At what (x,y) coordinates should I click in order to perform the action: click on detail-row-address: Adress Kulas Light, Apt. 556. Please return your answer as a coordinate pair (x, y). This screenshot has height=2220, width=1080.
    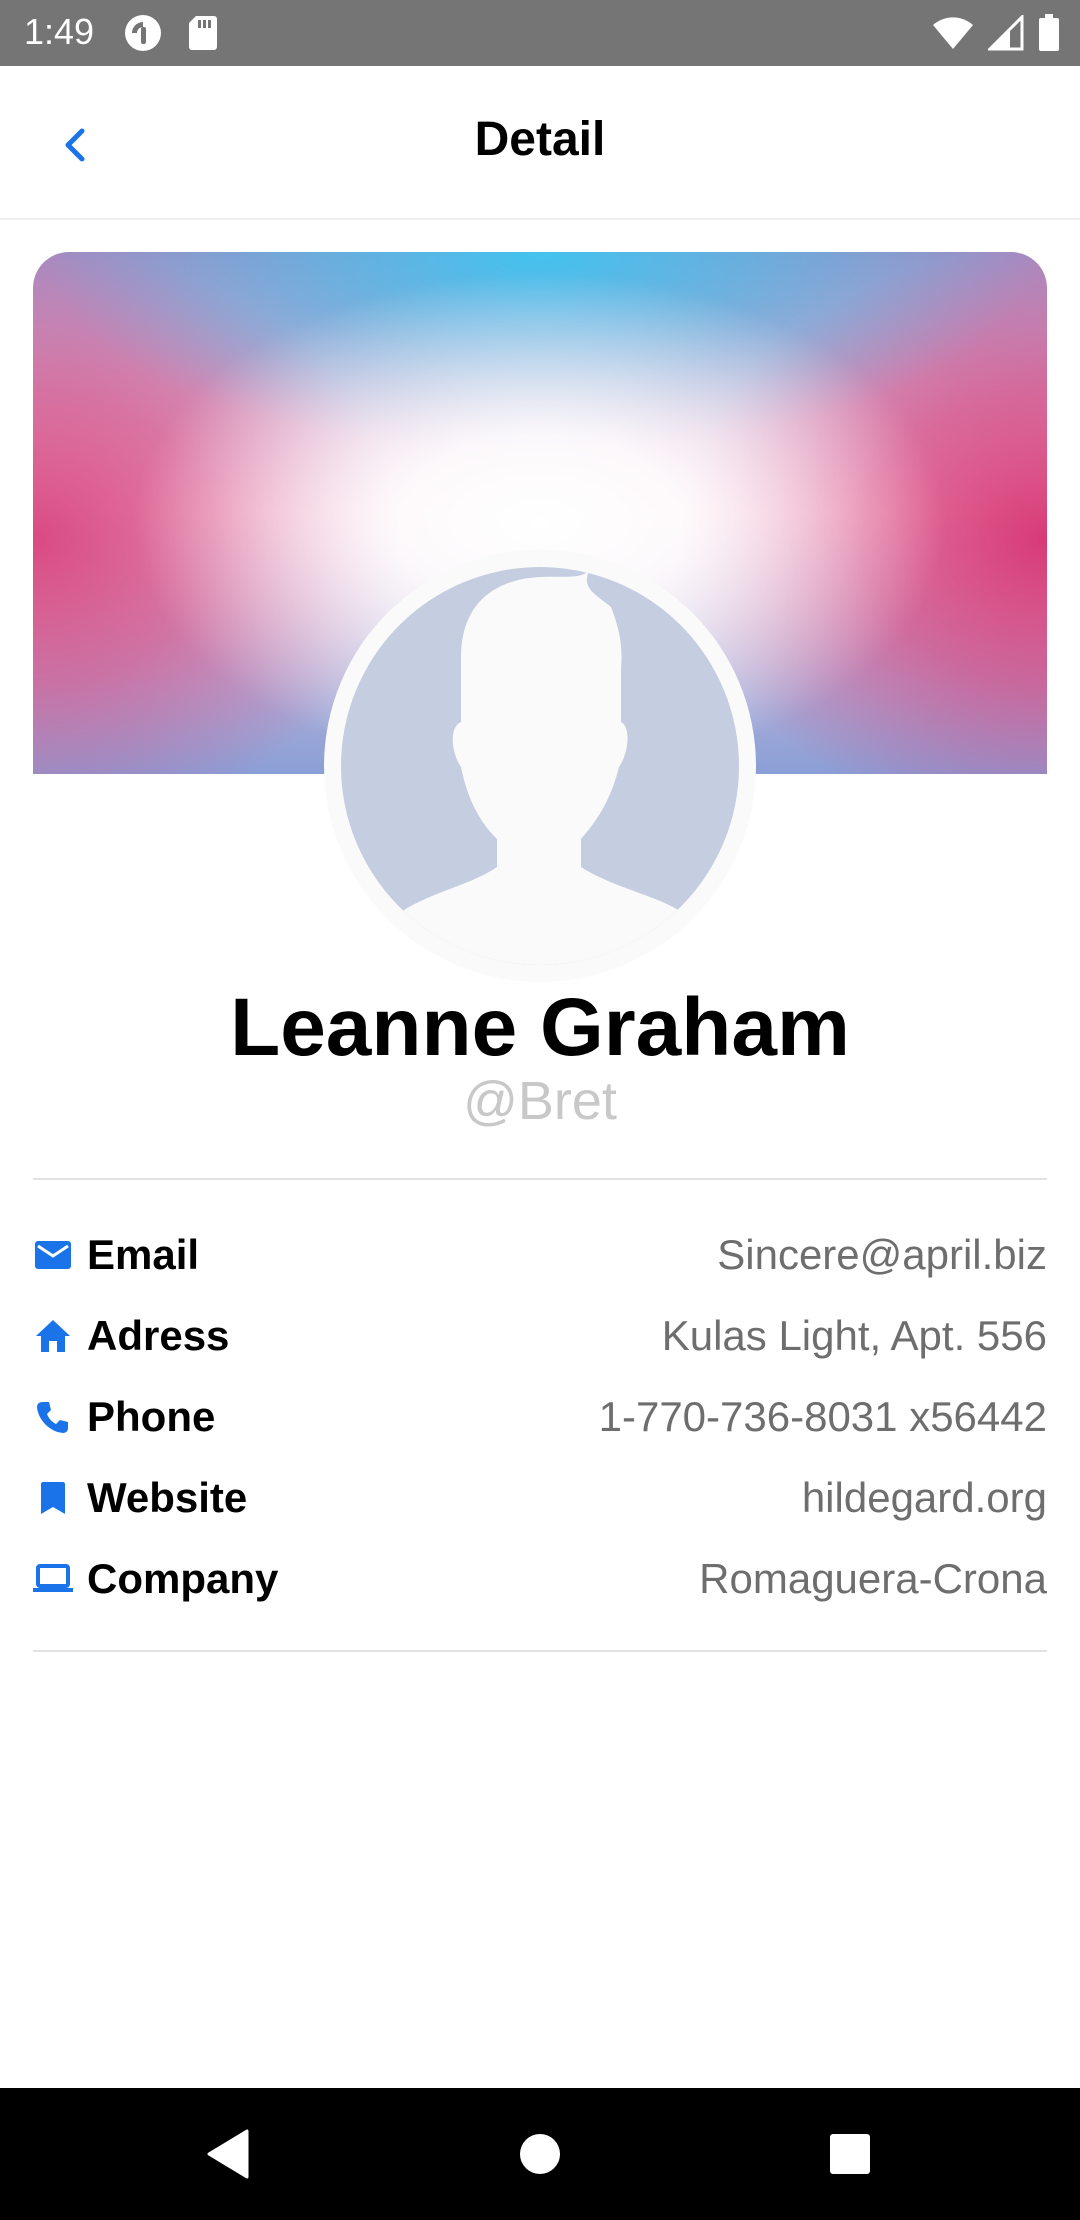
    Looking at the image, I should click on (540, 1336).